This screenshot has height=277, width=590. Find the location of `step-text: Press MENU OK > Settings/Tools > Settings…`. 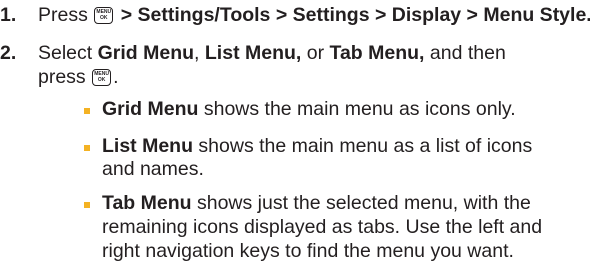

step-text: Press MENU OK > Settings/Tools > Settings… is located at coordinates (314, 15).